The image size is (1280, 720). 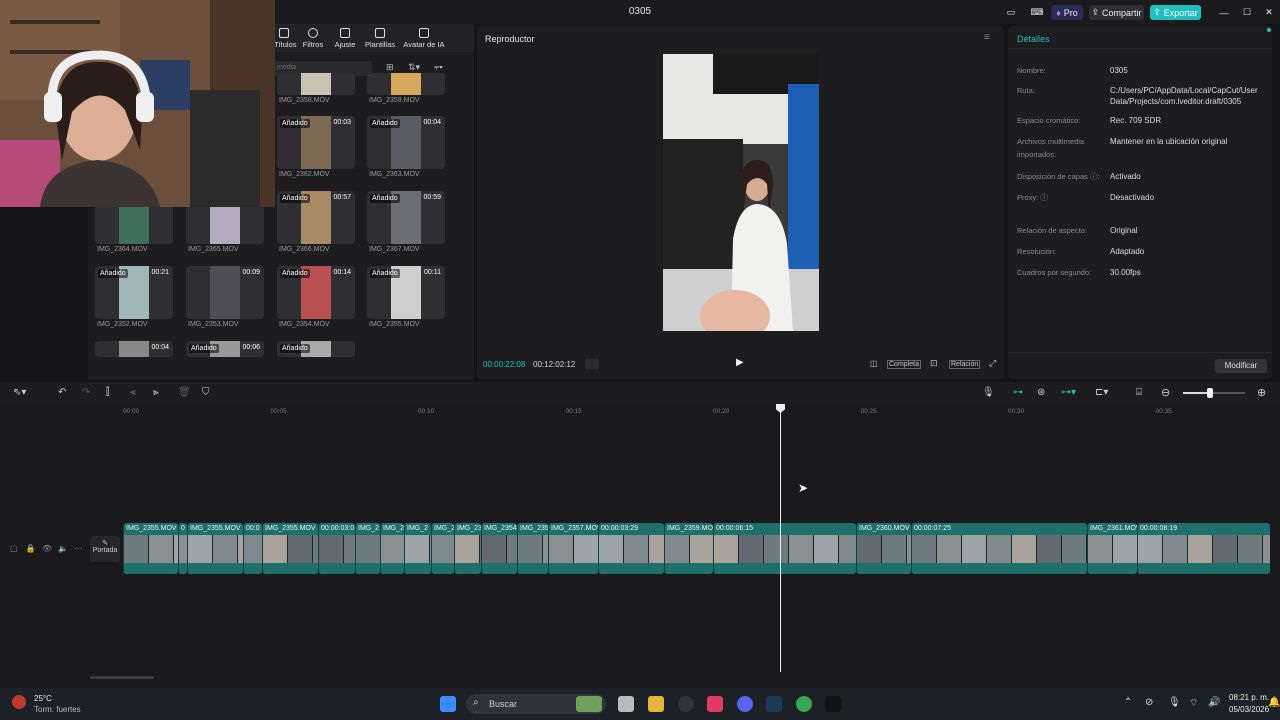 What do you see at coordinates (1193, 703) in the screenshot?
I see `wifi-icon: ⌔` at bounding box center [1193, 703].